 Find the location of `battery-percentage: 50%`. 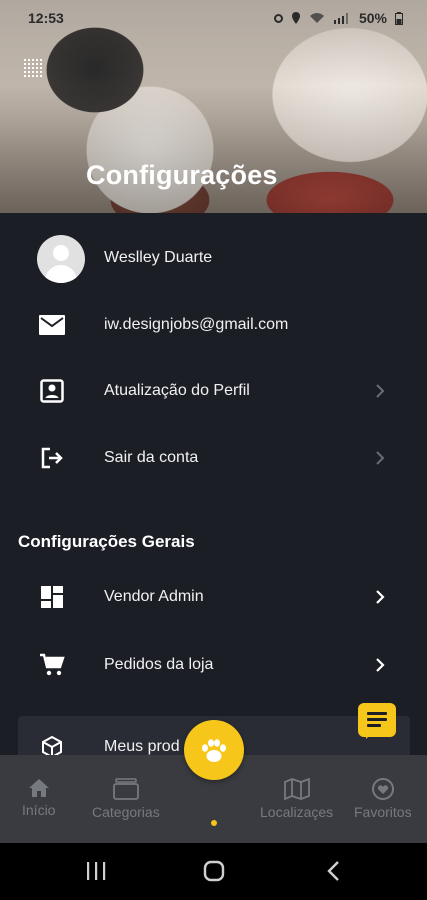

battery-percentage: 50% is located at coordinates (372, 18).